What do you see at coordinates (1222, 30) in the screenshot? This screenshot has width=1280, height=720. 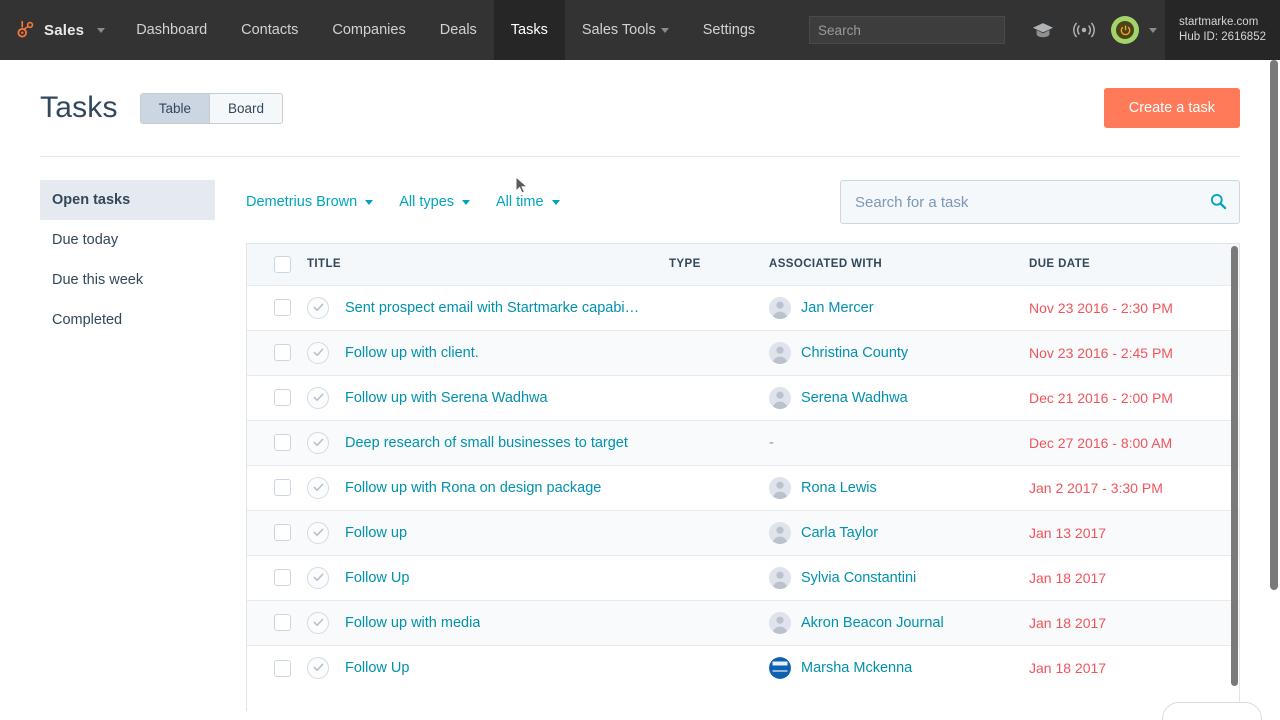 I see `account-info: startmarke.com Hub ID: 2616852` at bounding box center [1222, 30].